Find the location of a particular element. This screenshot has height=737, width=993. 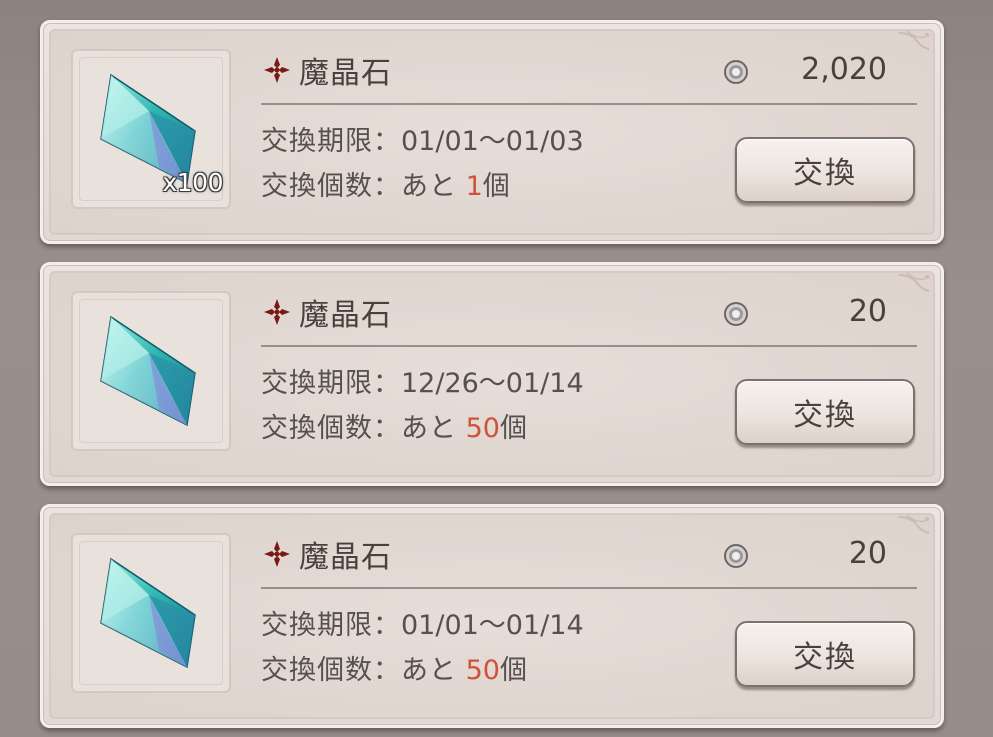

exchange-period: 交換期限：12/26～01/14 is located at coordinates (422, 383).